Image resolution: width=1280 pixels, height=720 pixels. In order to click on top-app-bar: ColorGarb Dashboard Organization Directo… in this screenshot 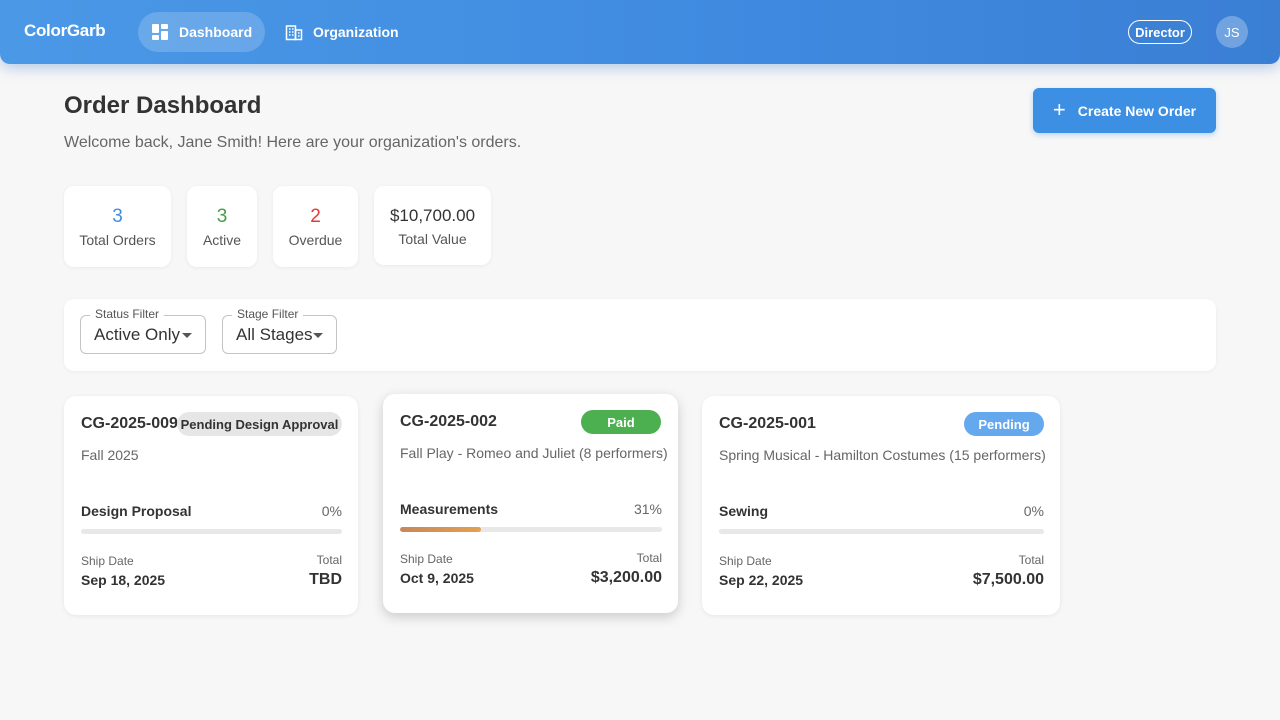, I will do `click(640, 32)`.